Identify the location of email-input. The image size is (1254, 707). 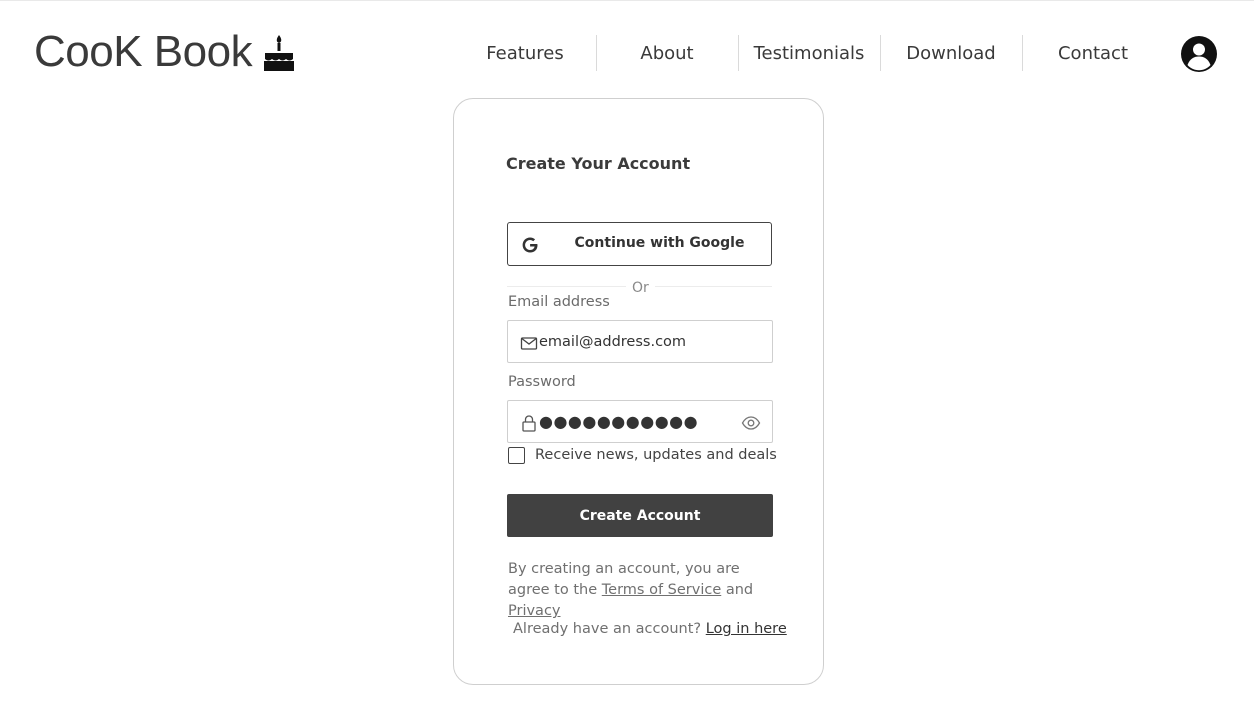
(651, 341).